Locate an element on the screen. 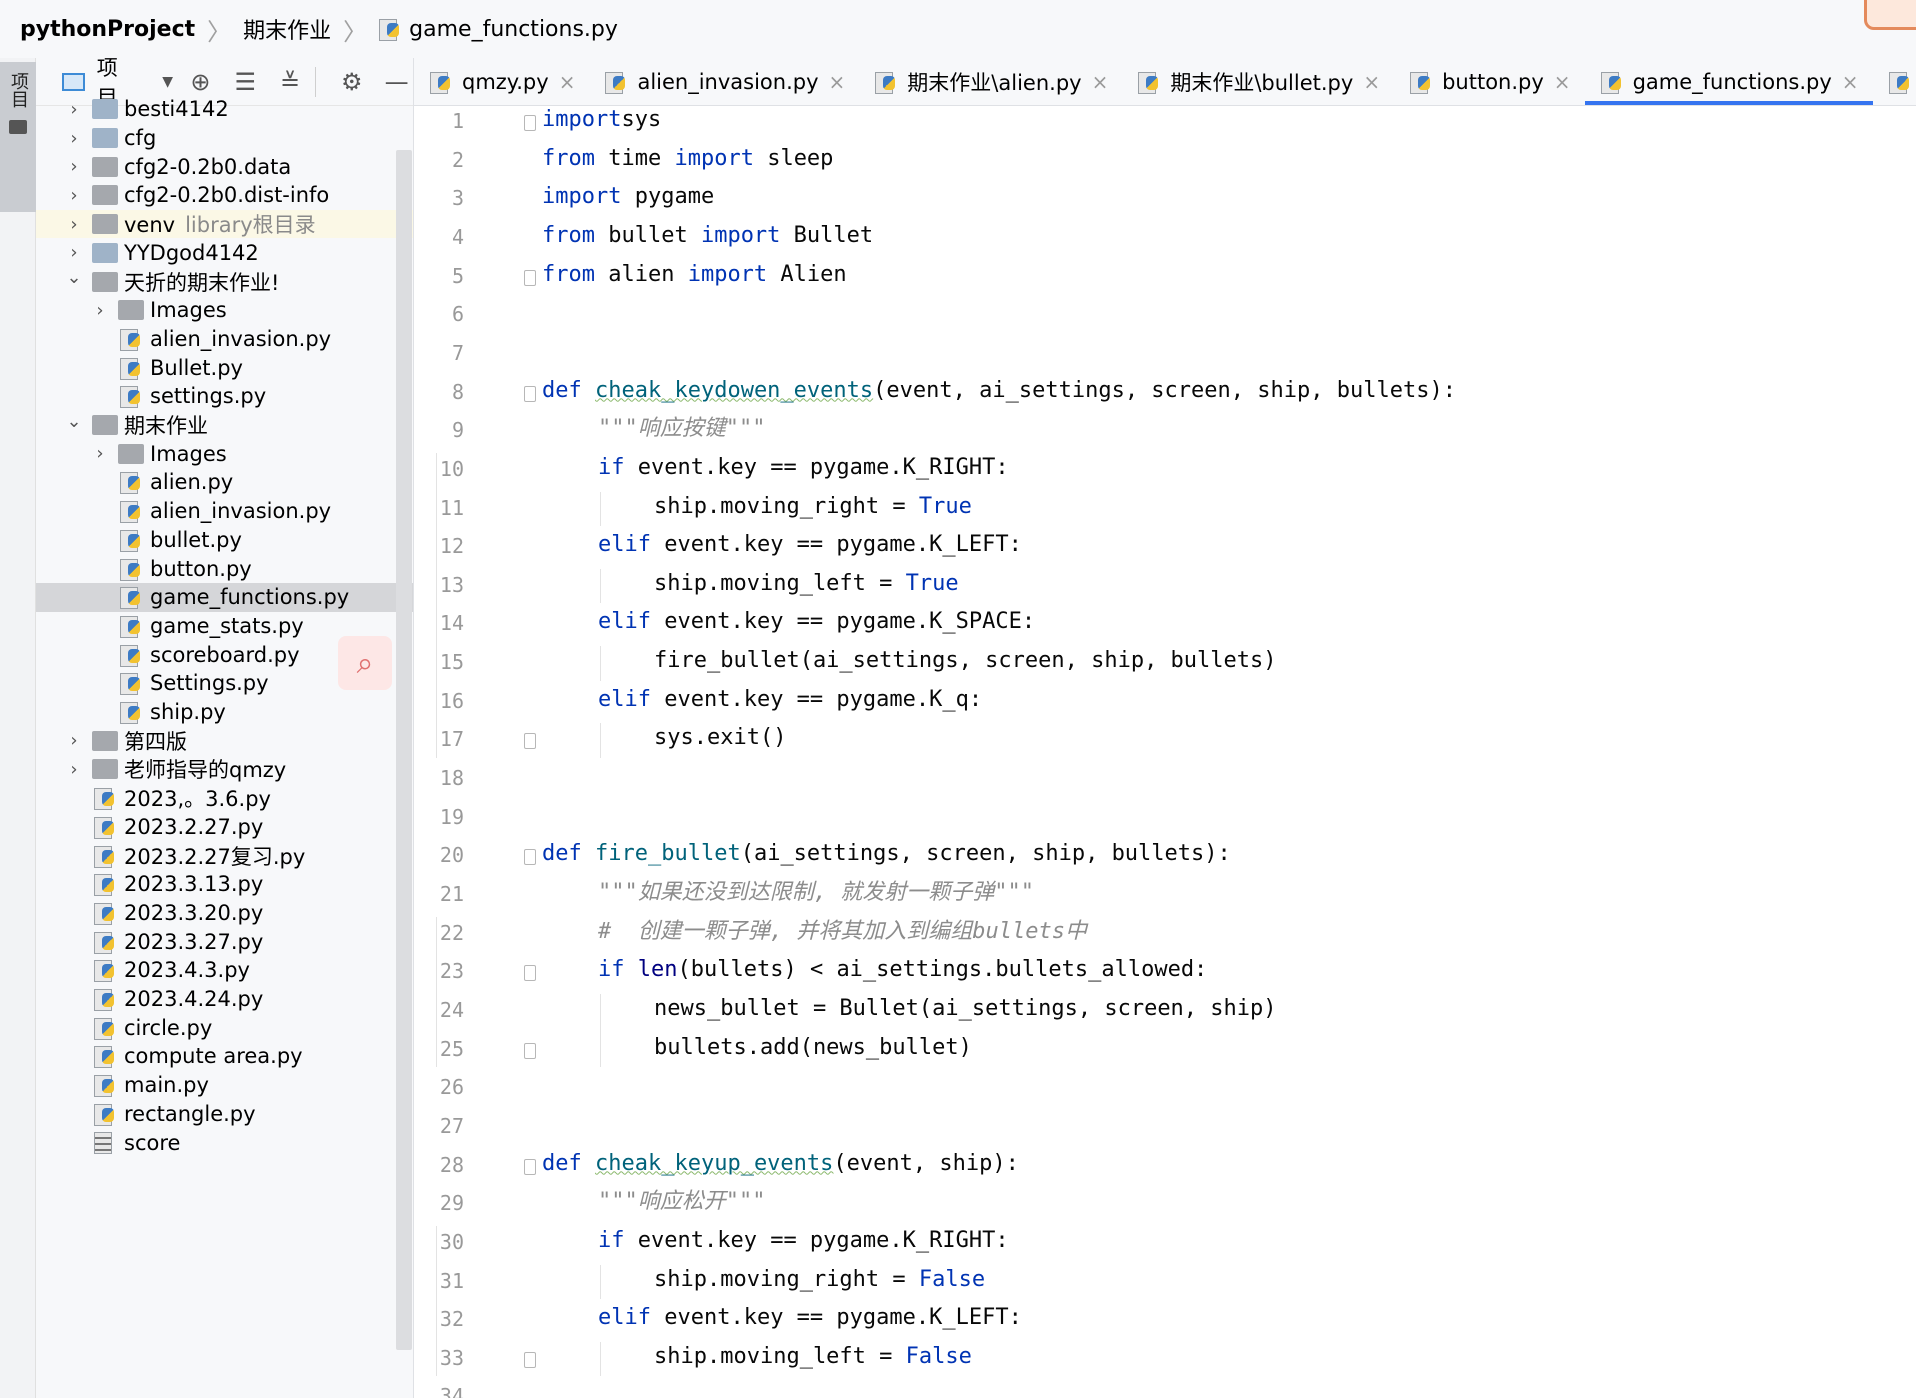  code-line: sys.exit() is located at coordinates (720, 738).